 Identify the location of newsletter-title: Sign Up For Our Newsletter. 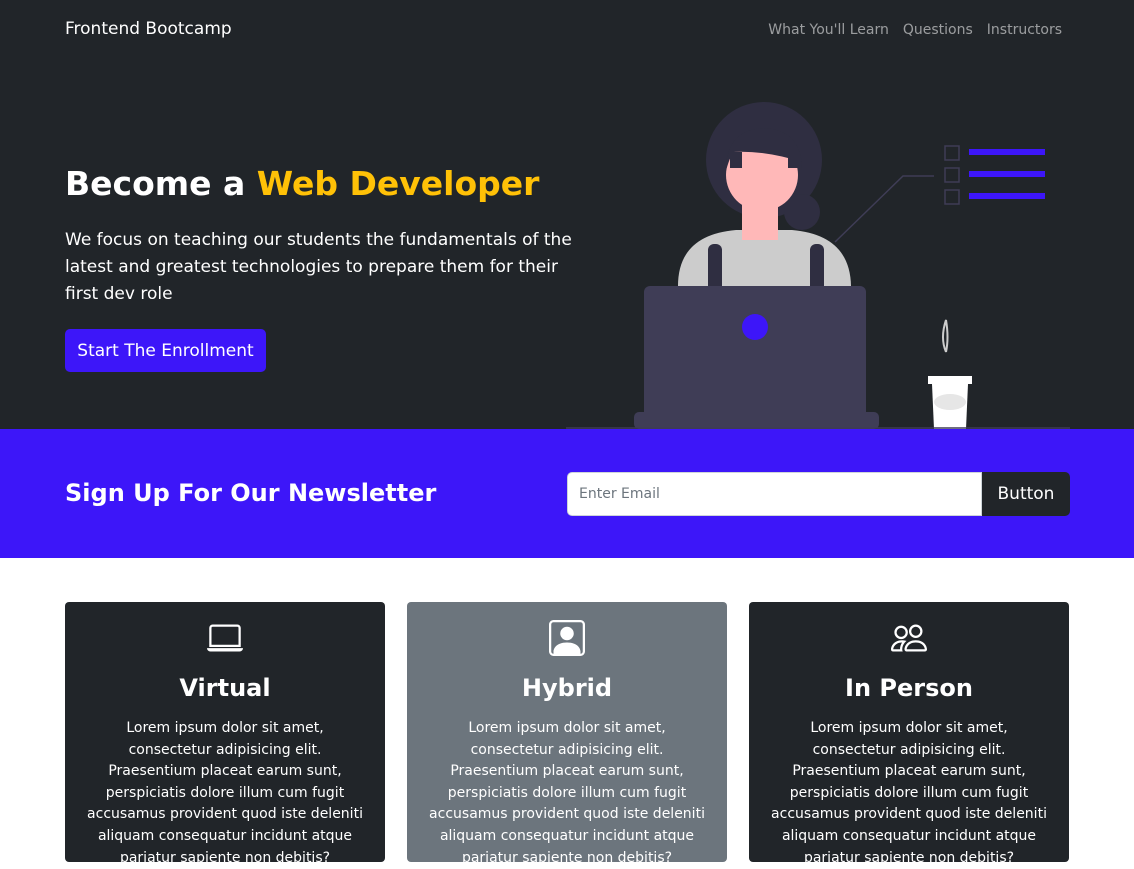
(251, 493).